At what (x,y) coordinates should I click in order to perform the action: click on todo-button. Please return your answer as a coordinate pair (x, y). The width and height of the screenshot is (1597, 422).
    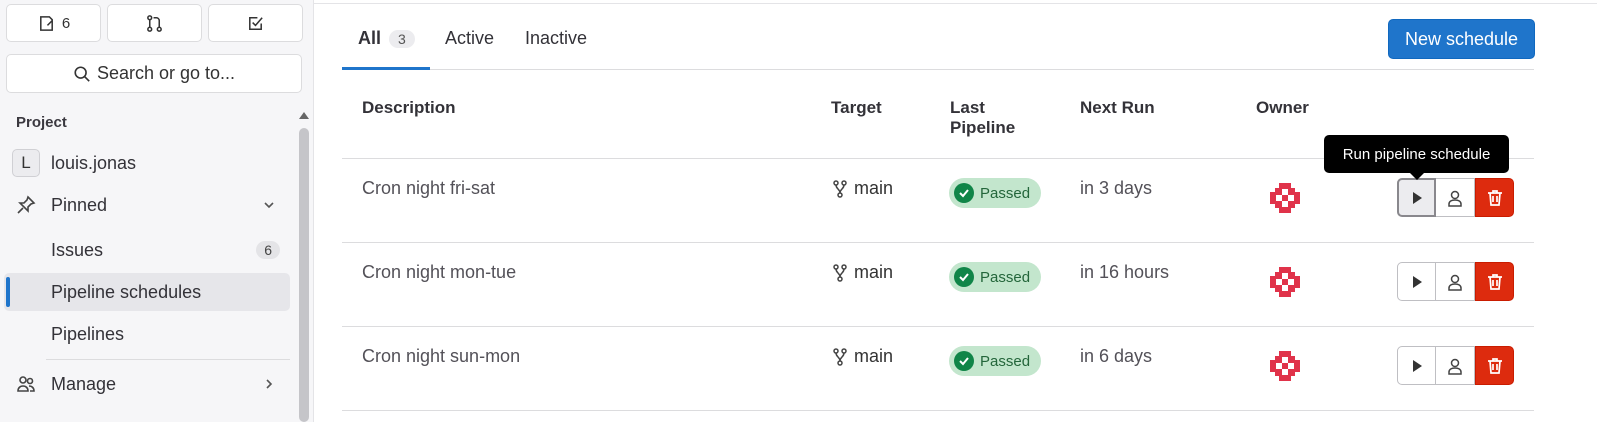
    Looking at the image, I should click on (255, 23).